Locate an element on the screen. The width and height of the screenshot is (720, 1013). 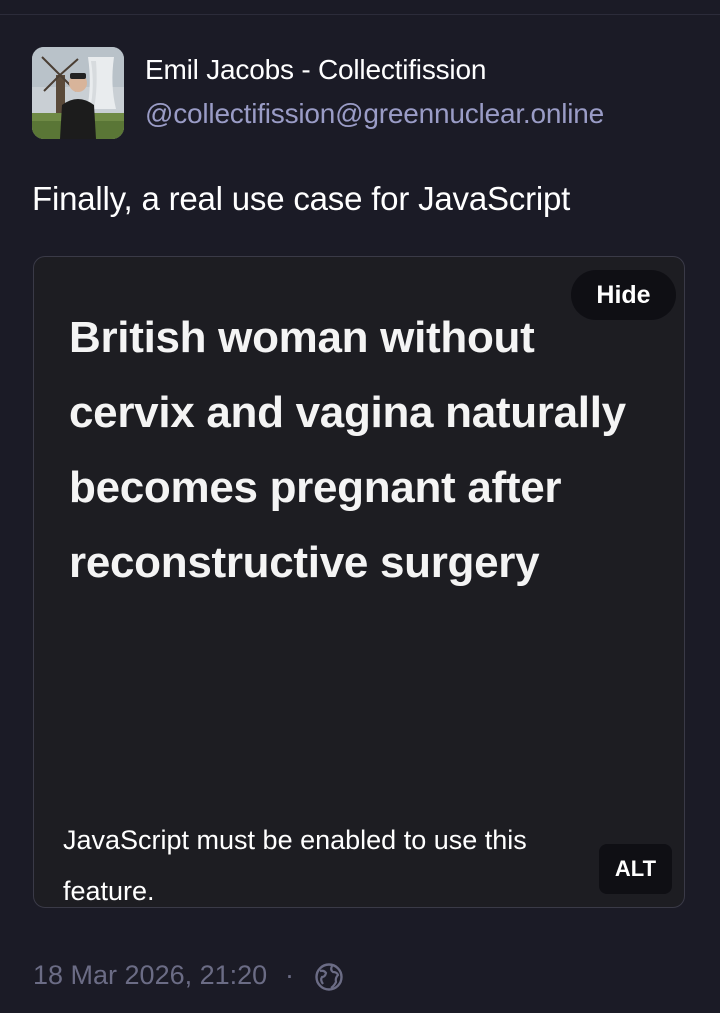
author-display-name: Emil Jacobs - Collectifission is located at coordinates (315, 70).